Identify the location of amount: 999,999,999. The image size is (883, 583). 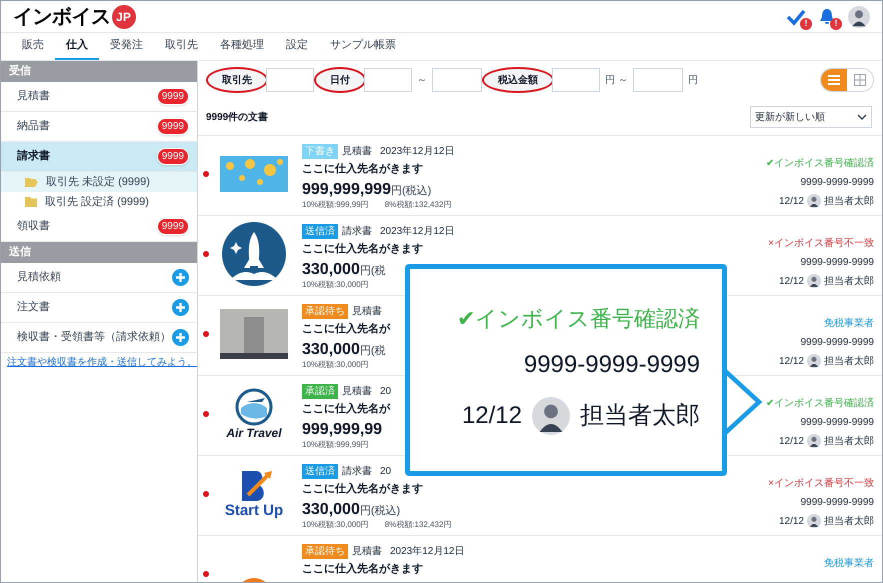
(346, 190).